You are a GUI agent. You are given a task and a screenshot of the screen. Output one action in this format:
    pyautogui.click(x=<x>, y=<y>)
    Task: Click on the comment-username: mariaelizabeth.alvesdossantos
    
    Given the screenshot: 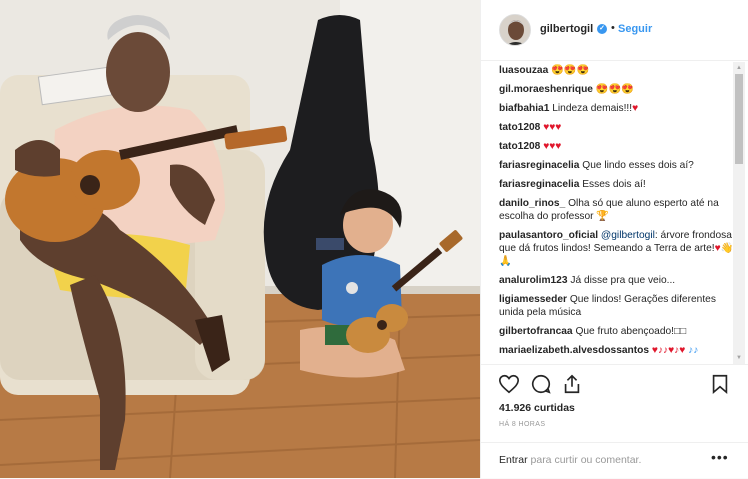 What is the action you would take?
    pyautogui.click(x=574, y=350)
    